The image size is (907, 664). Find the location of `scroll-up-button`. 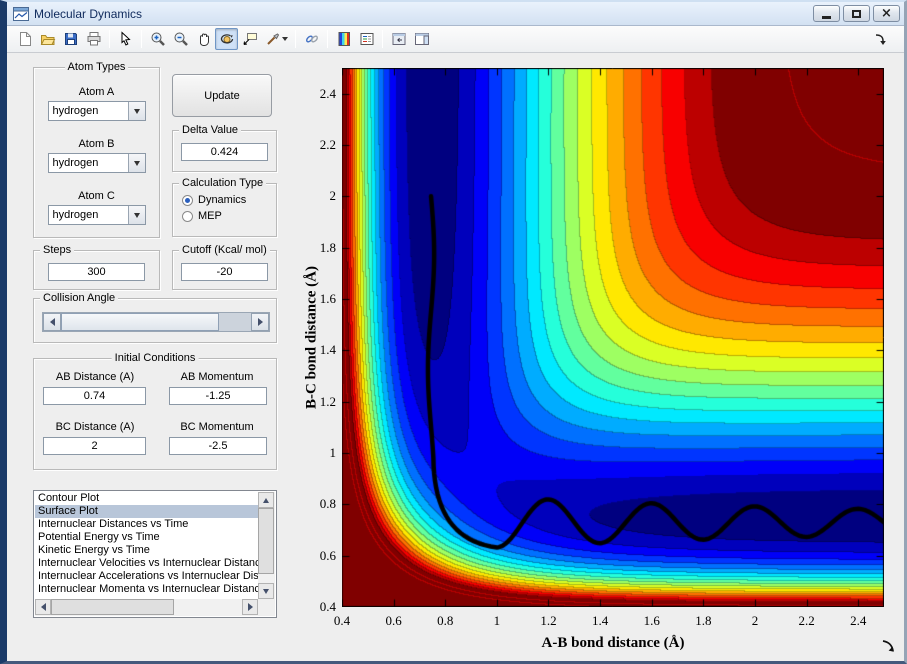

scroll-up-button is located at coordinates (266, 500).